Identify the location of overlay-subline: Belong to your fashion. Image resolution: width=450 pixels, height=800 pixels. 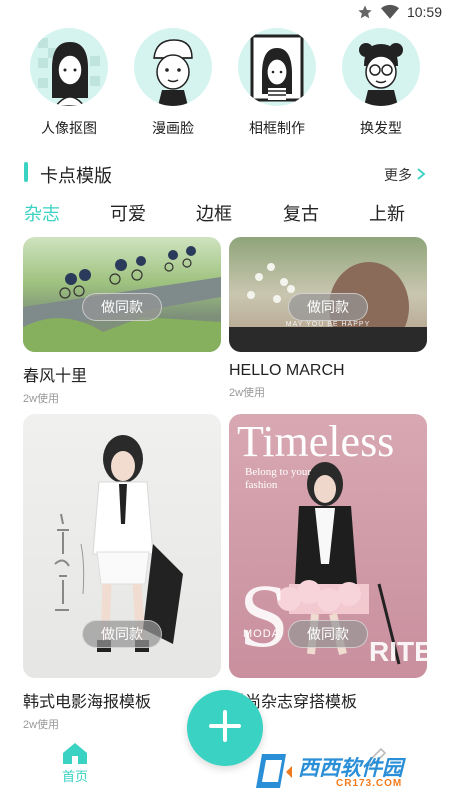
(278, 478).